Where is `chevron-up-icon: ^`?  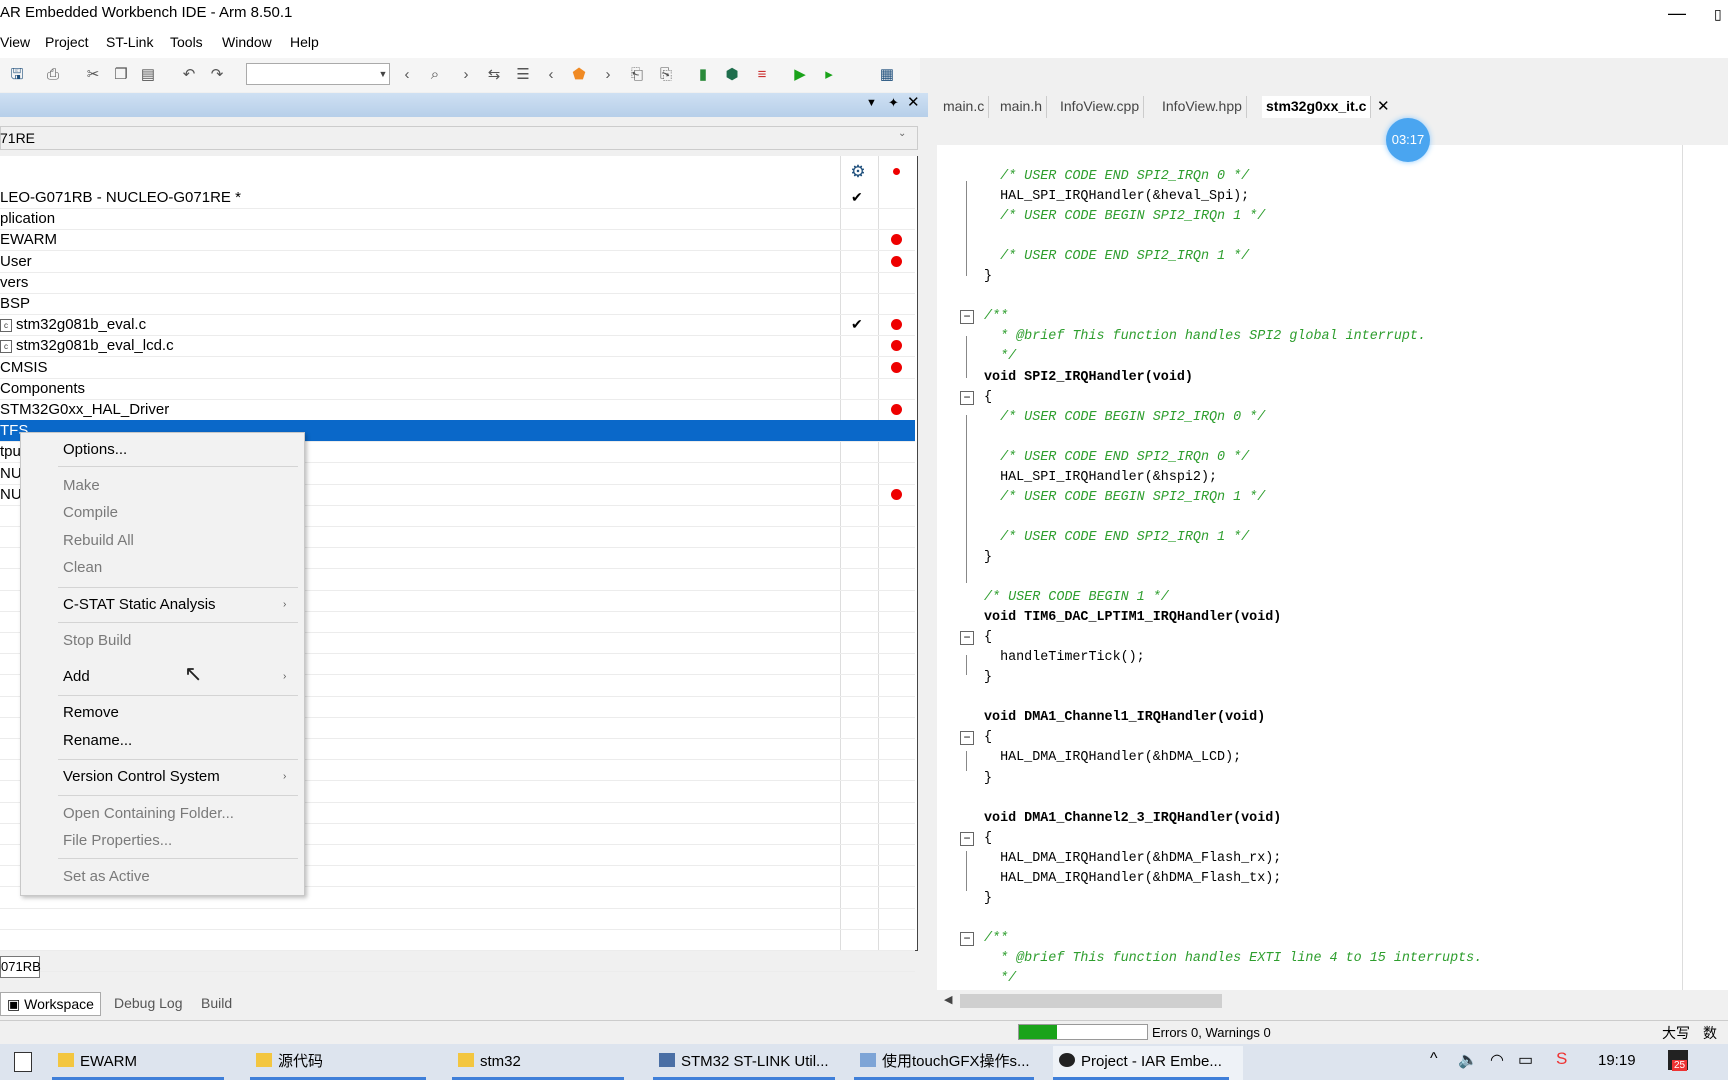 chevron-up-icon: ^ is located at coordinates (1434, 1059).